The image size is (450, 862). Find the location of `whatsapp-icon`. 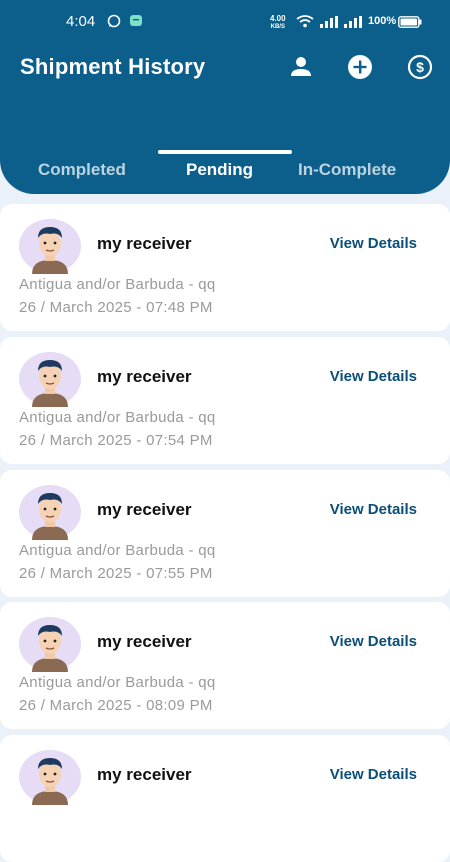

whatsapp-icon is located at coordinates (114, 23).